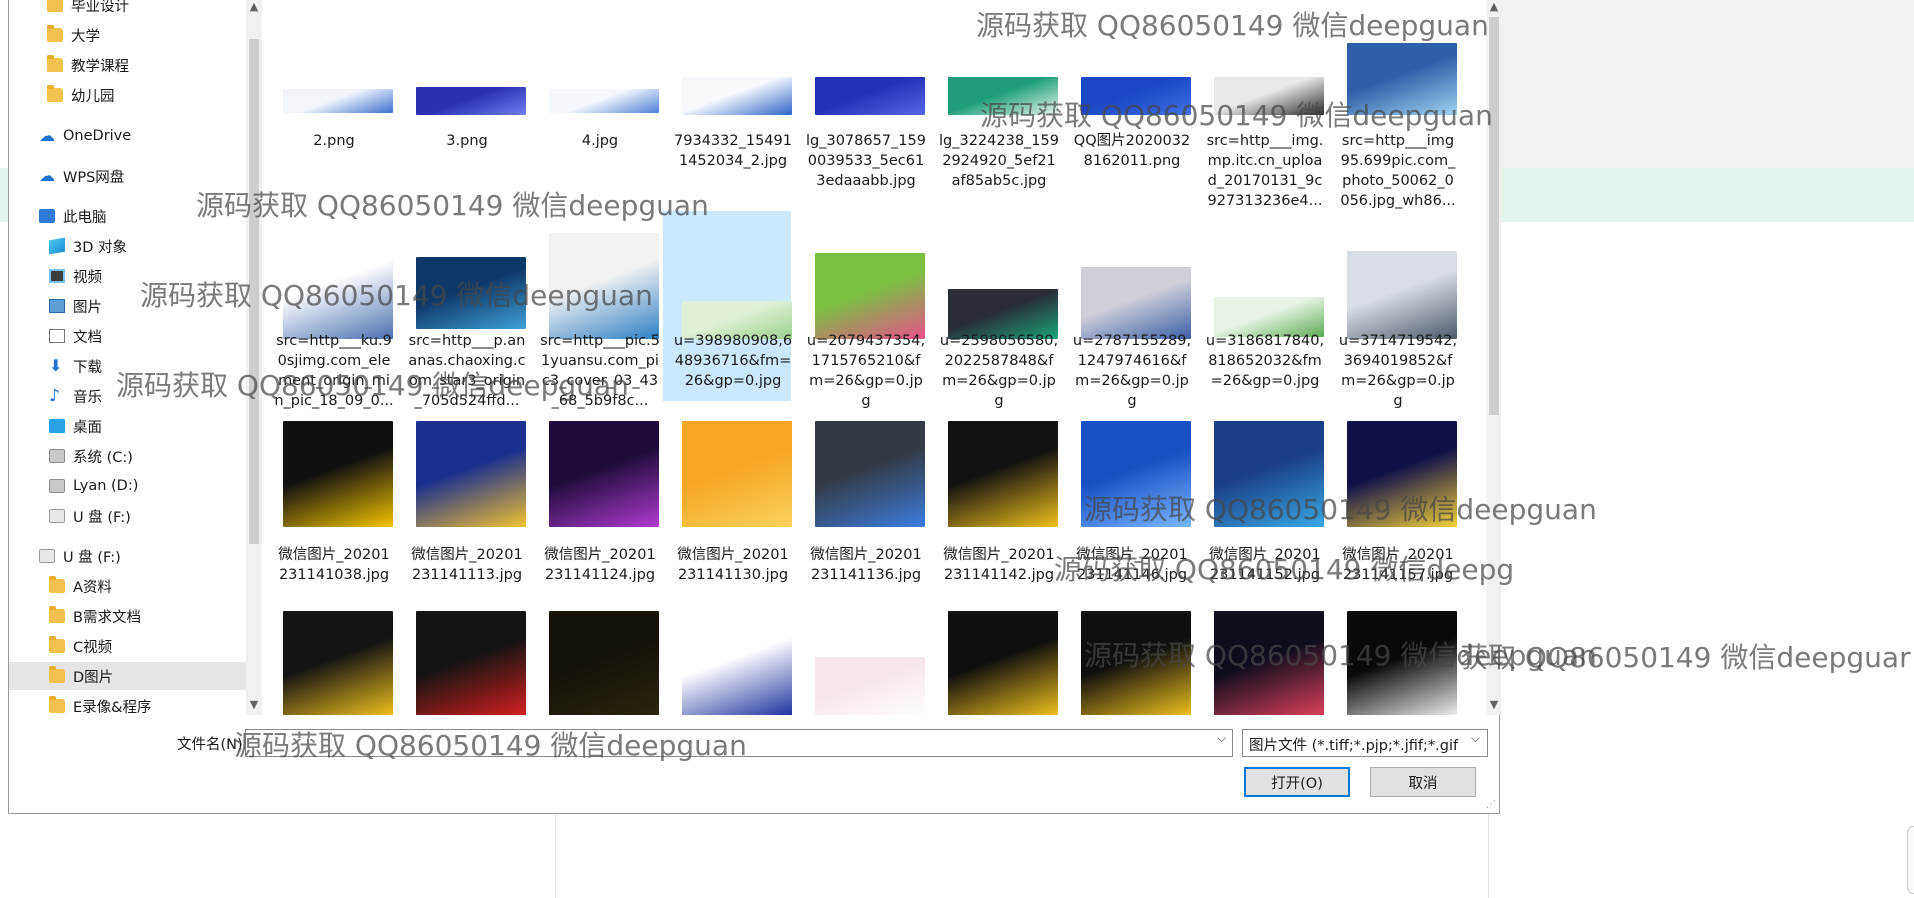 This screenshot has height=898, width=1914. I want to click on file-item: 微信图片_20201231141113.jpg, so click(461, 509).